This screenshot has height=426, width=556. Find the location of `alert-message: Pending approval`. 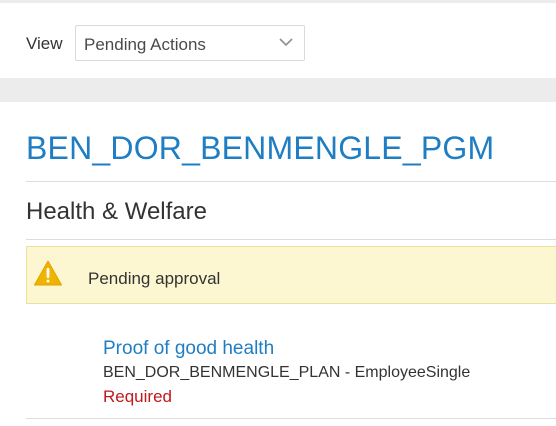

alert-message: Pending approval is located at coordinates (154, 278).